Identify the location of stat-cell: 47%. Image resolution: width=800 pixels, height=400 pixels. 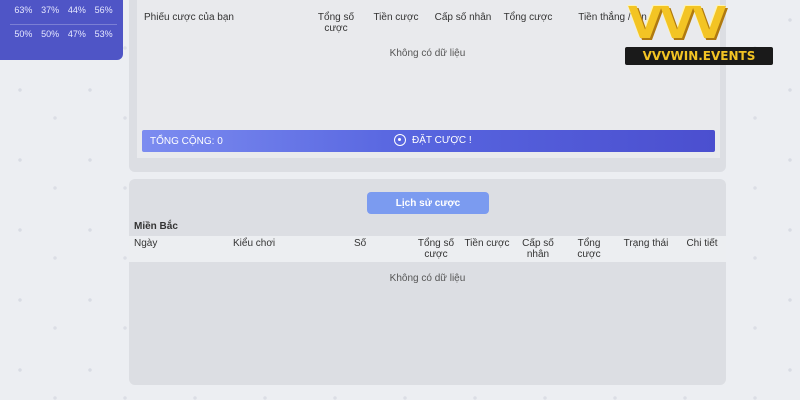
(76, 34).